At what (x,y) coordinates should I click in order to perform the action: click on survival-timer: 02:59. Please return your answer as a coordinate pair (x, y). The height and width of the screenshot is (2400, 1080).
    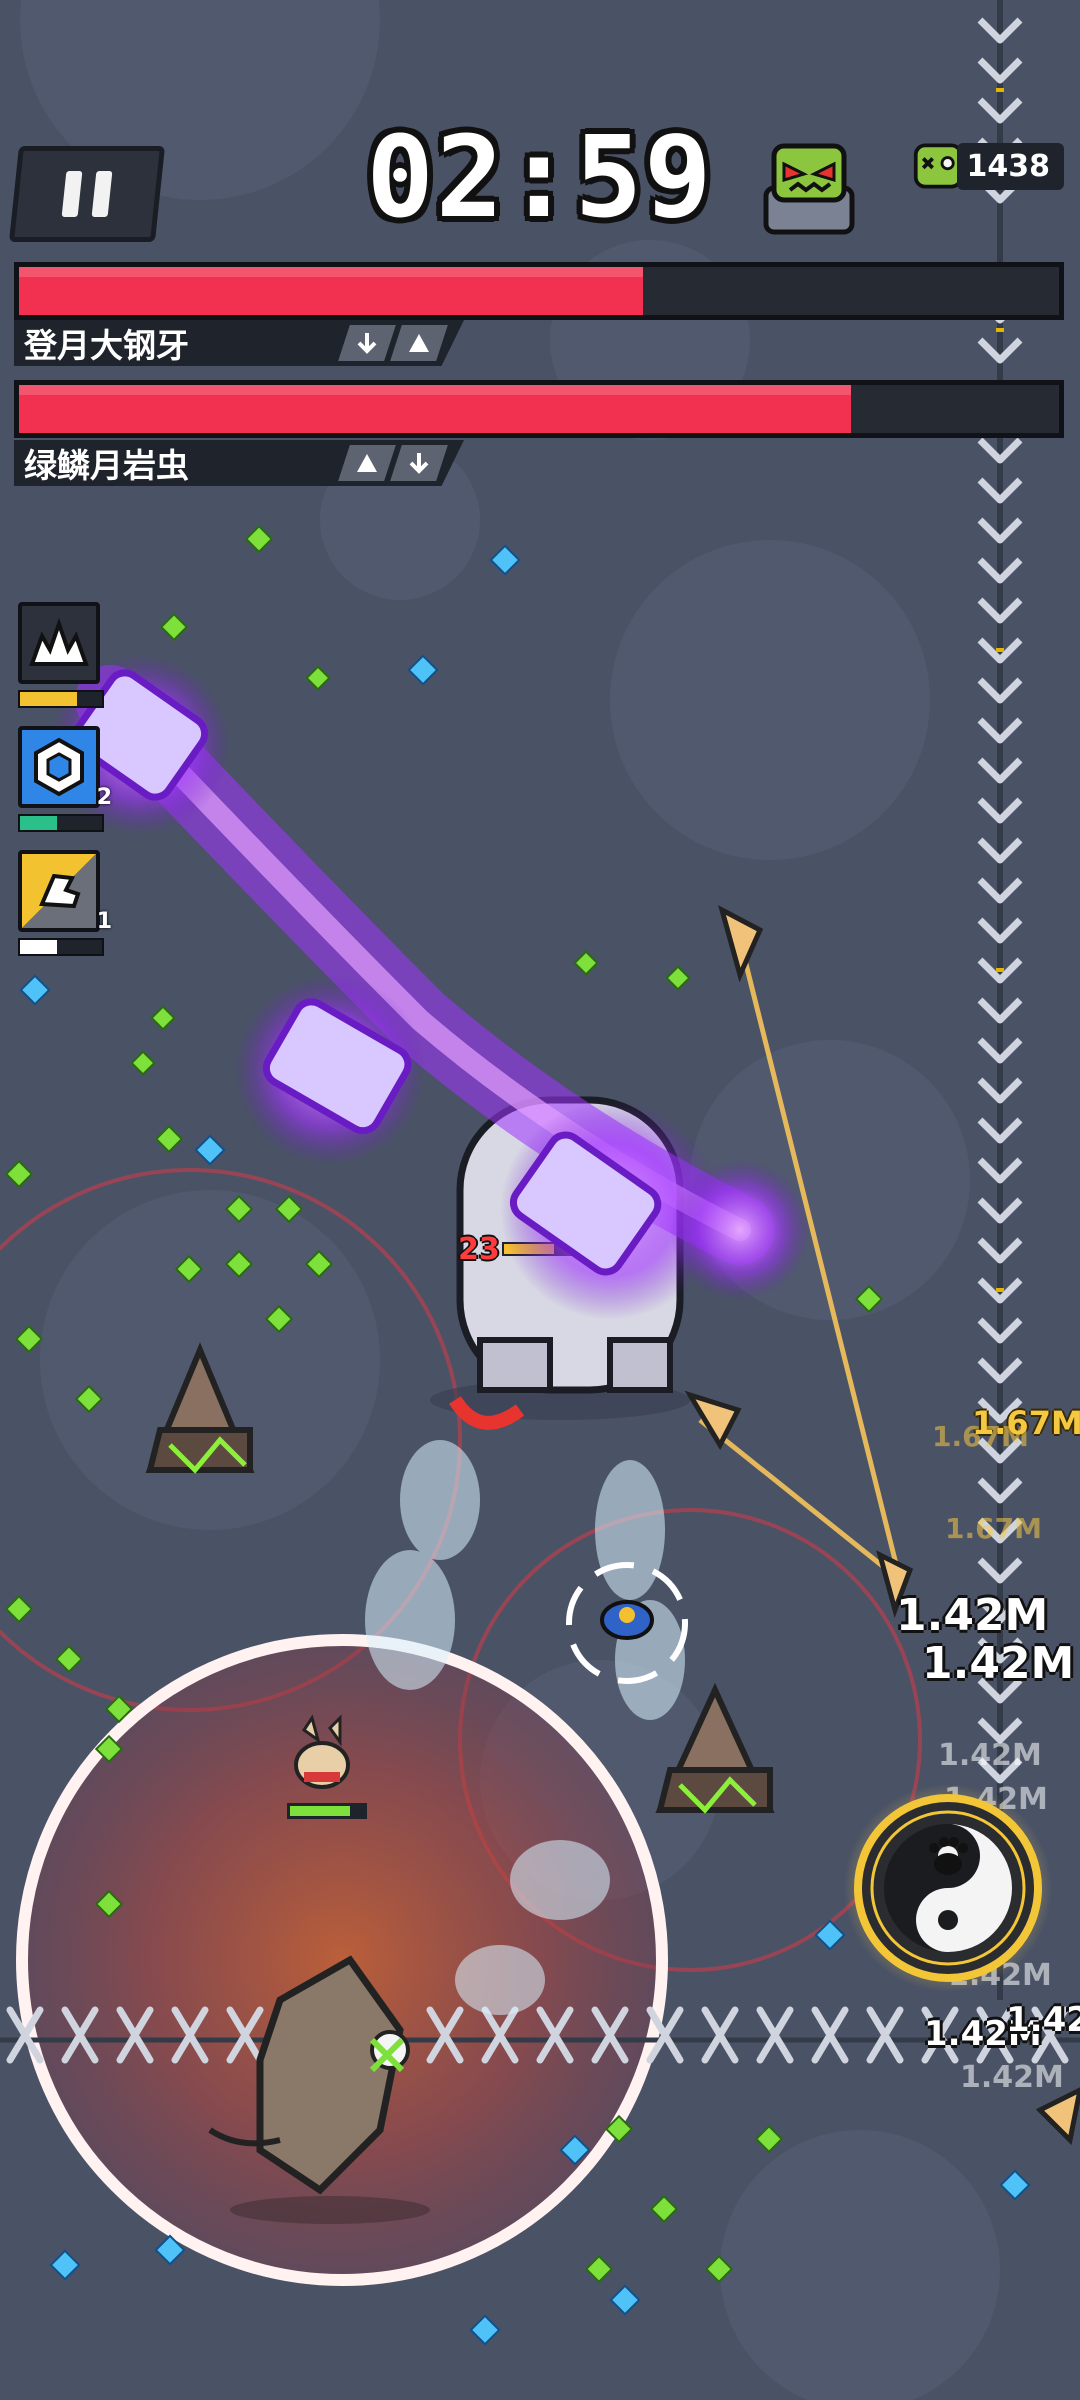
    Looking at the image, I should click on (540, 178).